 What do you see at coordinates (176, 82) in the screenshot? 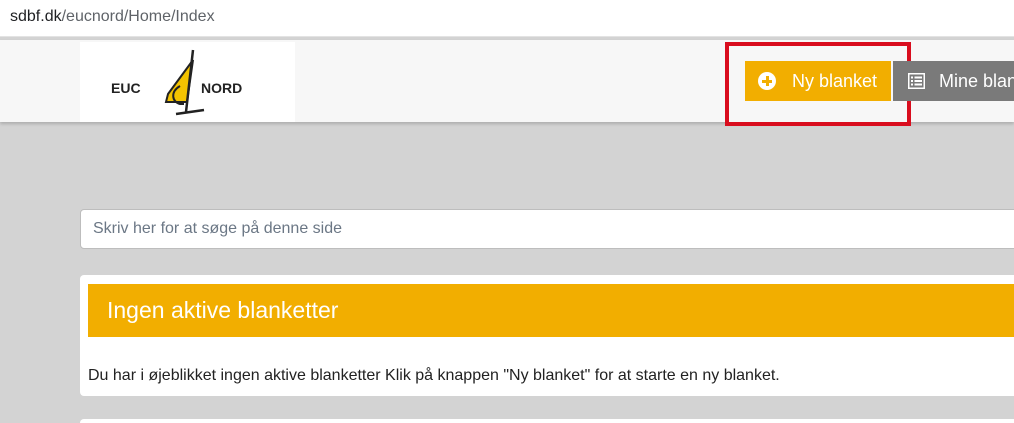
I see `logo-graphic: EUC NORD` at bounding box center [176, 82].